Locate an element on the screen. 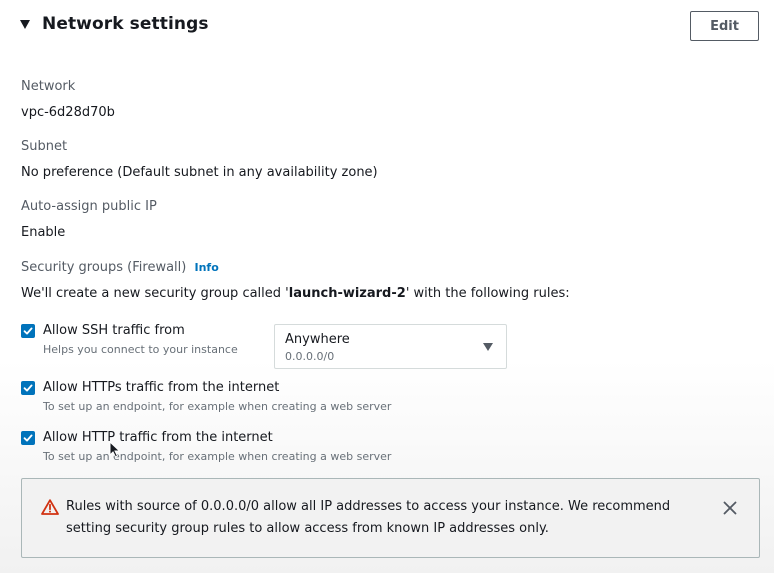 The image size is (774, 573). warning-triangle-icon is located at coordinates (50, 509).